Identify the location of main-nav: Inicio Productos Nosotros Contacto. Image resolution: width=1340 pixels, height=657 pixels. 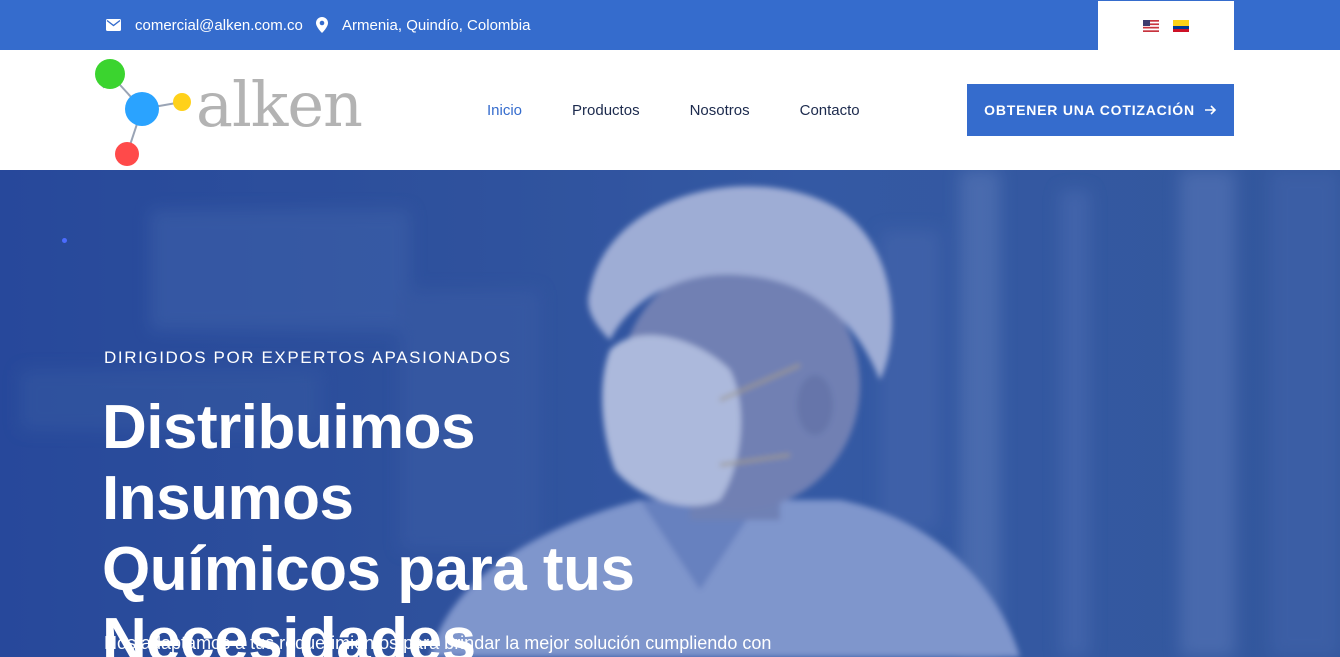
(698, 110).